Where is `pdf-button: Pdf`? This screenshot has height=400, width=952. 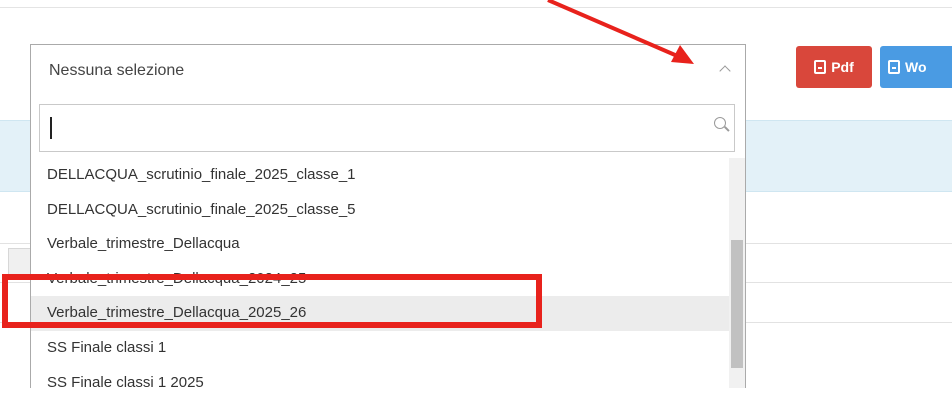 pdf-button: Pdf is located at coordinates (834, 67).